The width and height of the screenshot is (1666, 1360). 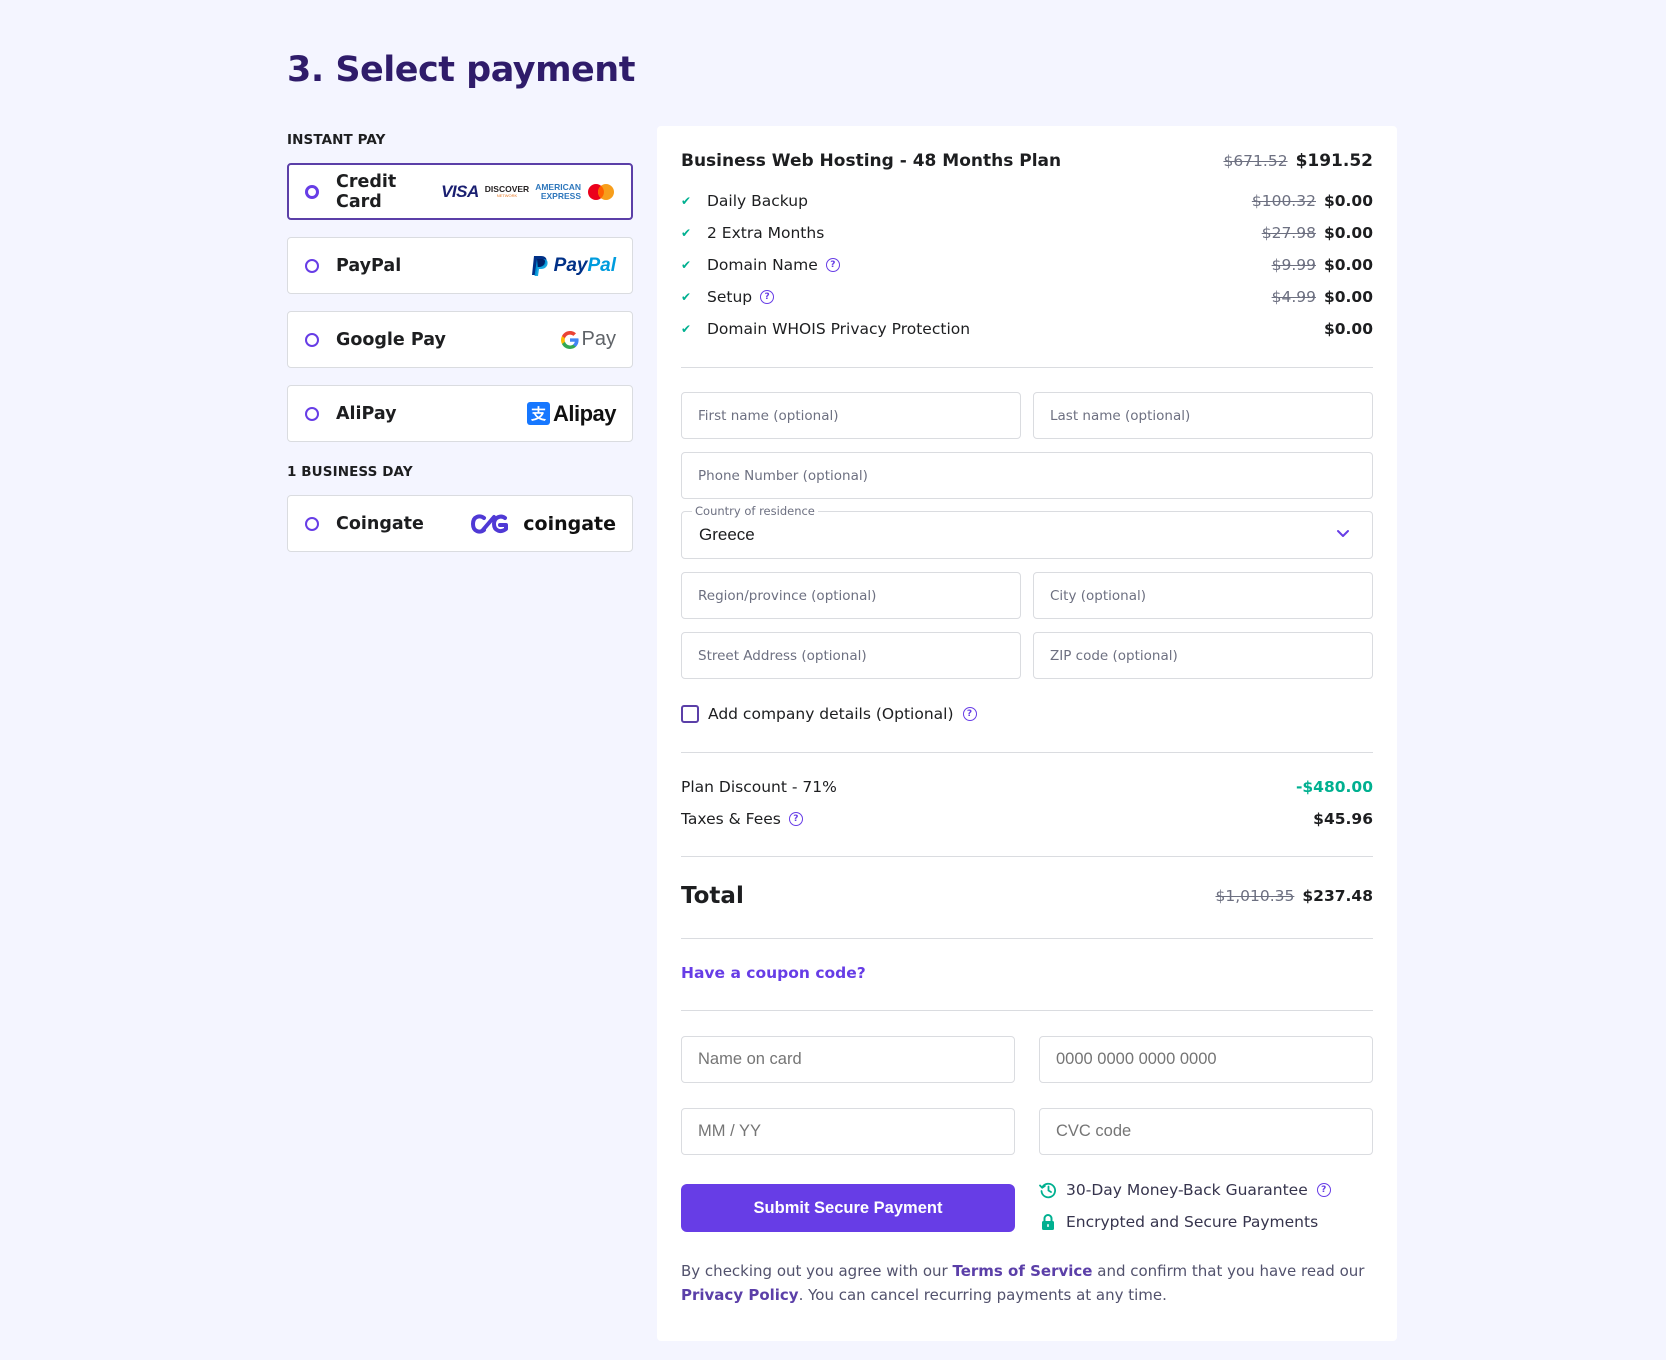 What do you see at coordinates (851, 415) in the screenshot?
I see `first-name-input` at bounding box center [851, 415].